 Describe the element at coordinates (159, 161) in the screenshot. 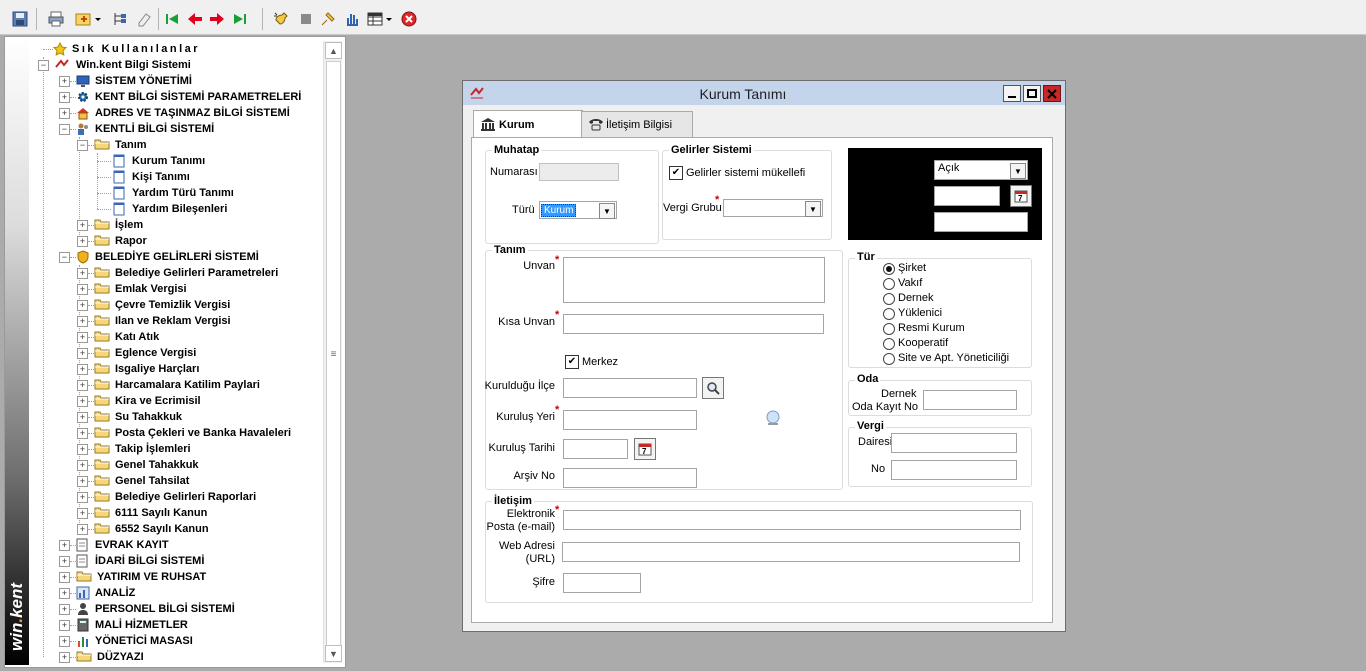

I see `tree-item: Kurum Tanımı` at that location.